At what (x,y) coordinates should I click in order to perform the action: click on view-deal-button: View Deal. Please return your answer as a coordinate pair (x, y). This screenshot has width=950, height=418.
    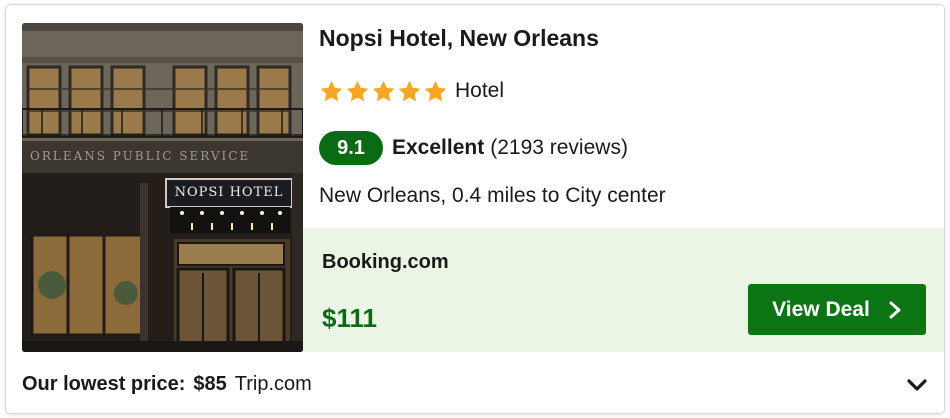
    Looking at the image, I should click on (837, 309).